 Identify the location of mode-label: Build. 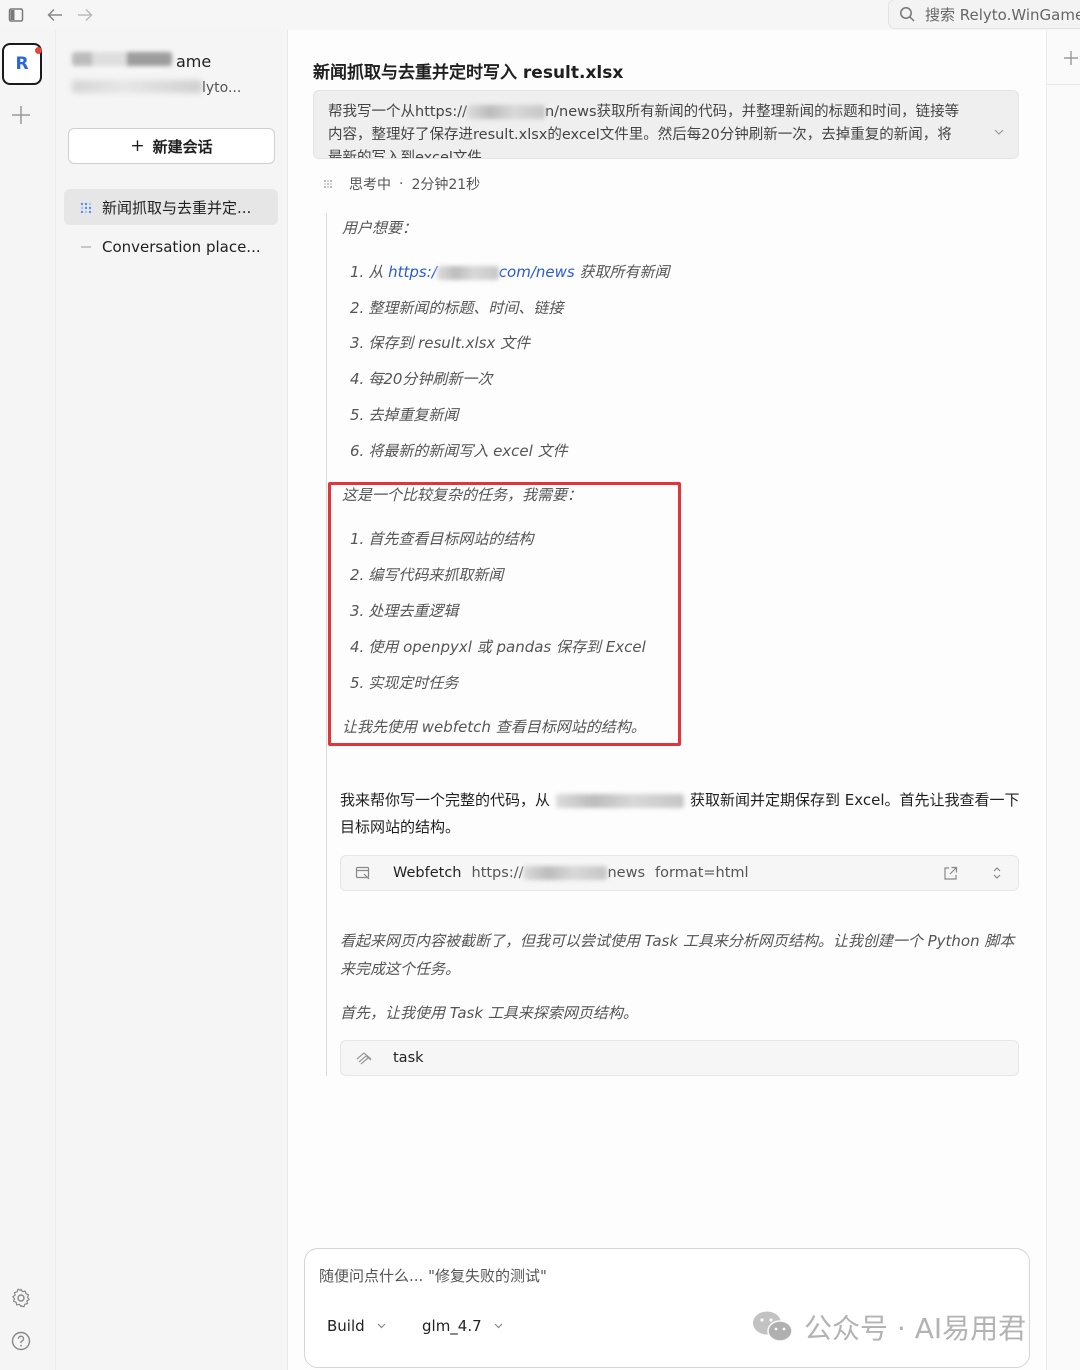
(346, 1326).